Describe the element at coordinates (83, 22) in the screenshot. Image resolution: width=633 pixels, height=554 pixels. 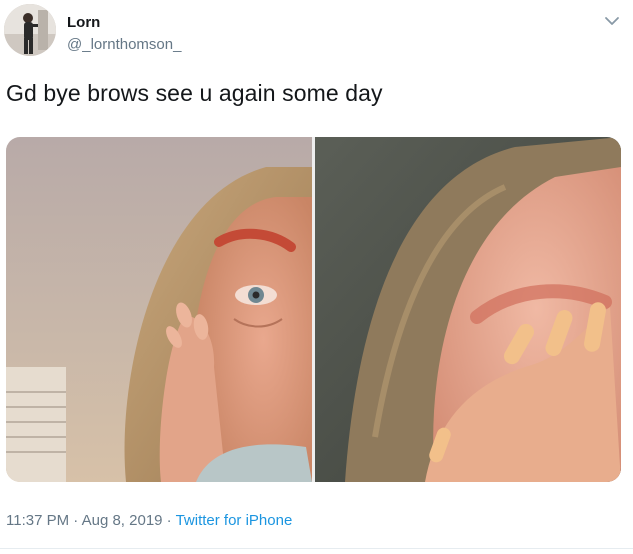
I see `display-name: Lorn` at that location.